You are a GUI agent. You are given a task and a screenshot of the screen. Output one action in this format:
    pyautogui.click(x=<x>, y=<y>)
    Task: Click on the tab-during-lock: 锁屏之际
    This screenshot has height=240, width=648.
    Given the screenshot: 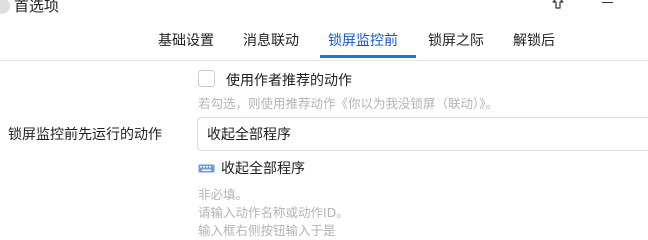 What is the action you would take?
    pyautogui.click(x=456, y=42)
    